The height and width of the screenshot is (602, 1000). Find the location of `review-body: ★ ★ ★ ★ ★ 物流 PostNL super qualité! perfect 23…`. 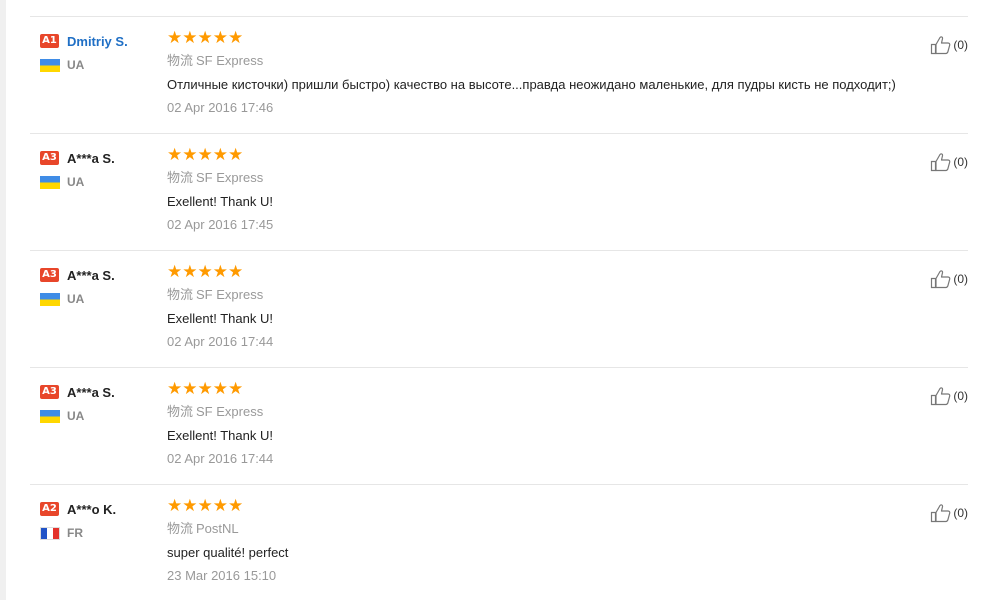

review-body: ★ ★ ★ ★ ★ 物流 PostNL super qualité! perfect 23… is located at coordinates (547, 541).